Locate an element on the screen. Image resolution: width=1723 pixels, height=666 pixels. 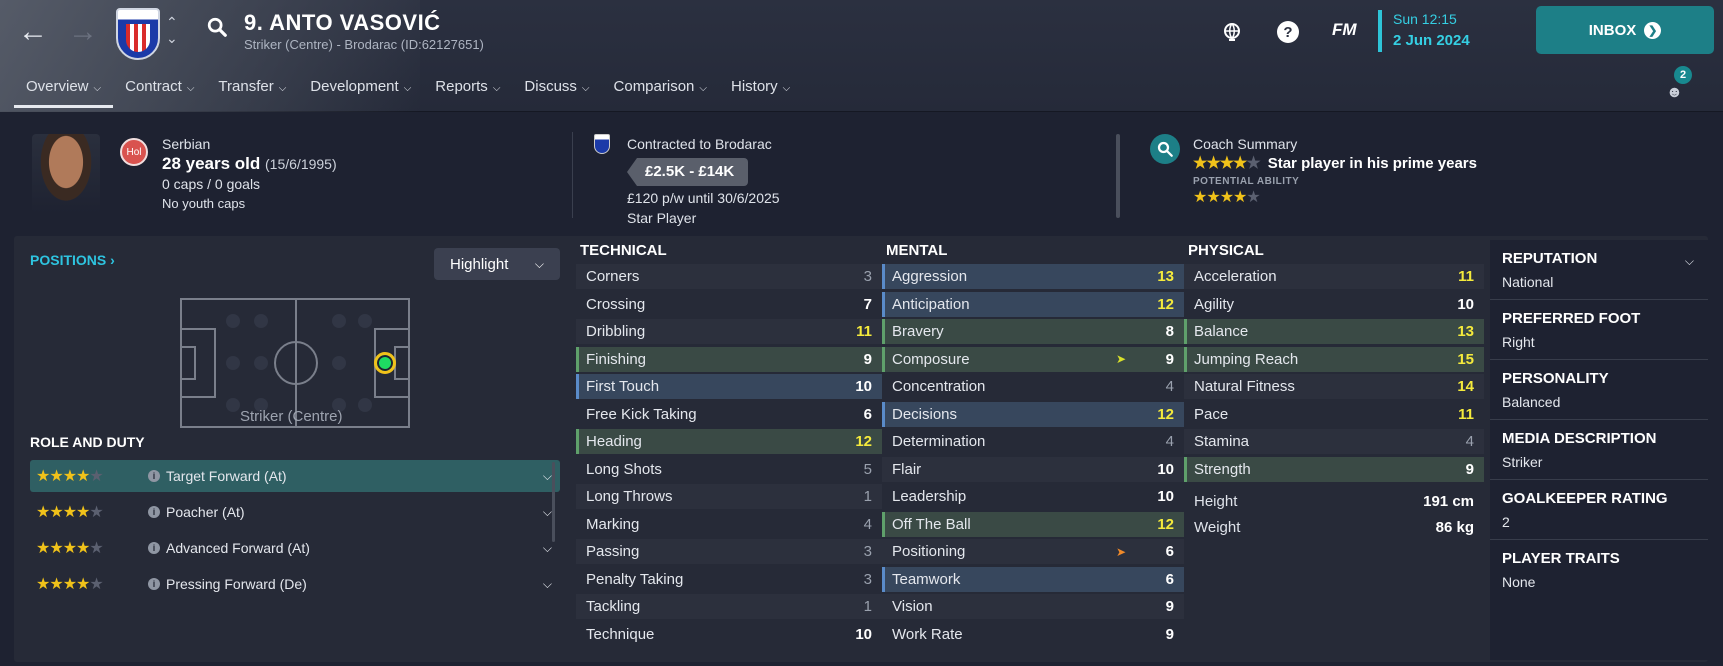
attribute-row: Flair 10 is located at coordinates (1033, 469).